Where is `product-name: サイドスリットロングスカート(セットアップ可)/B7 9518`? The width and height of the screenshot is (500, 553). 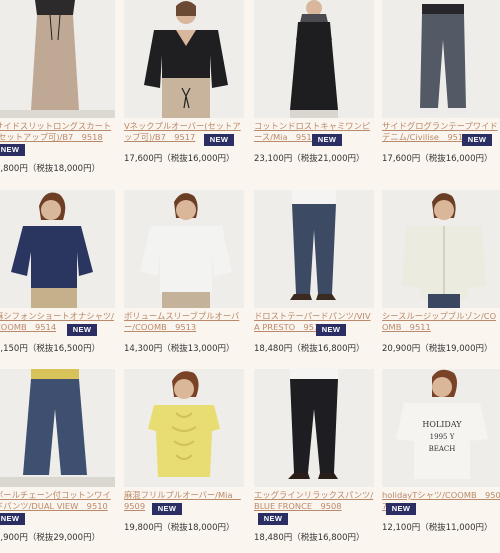 product-name: サイドスリットロングスカート(セットアップ可)/B7 9518 is located at coordinates (57, 132).